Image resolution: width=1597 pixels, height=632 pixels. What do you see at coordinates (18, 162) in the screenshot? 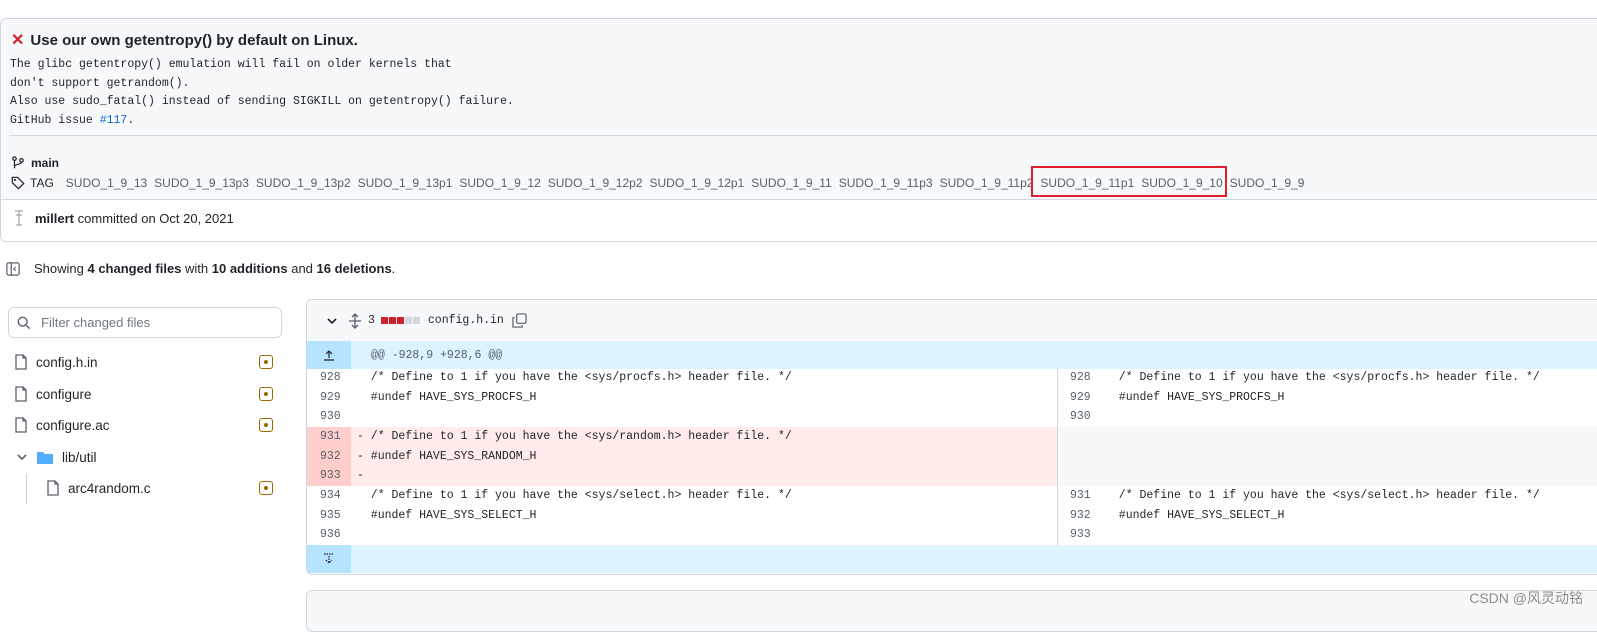
I see `git-branch-icon` at bounding box center [18, 162].